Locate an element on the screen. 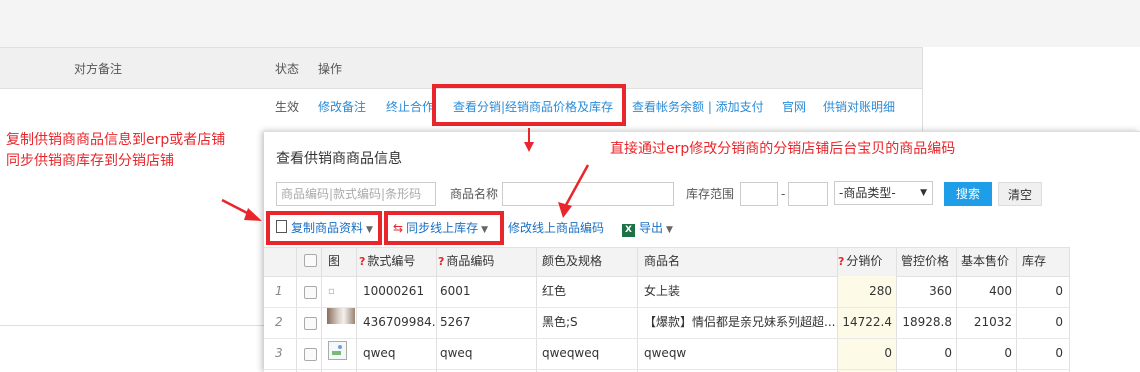  annotation-arrows is located at coordinates (405, 174).